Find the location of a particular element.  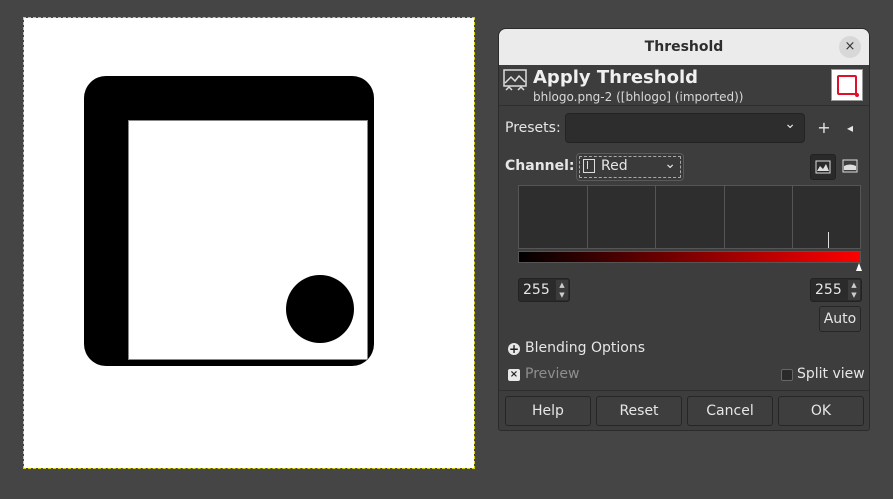

logo-dot is located at coordinates (320, 309).